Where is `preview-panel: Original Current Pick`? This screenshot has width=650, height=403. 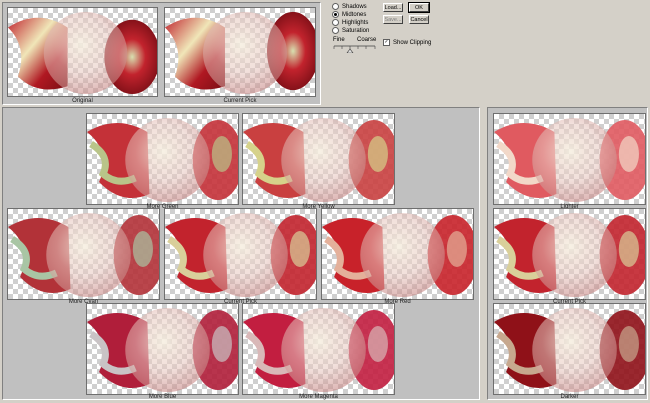
preview-panel: Original Current Pick is located at coordinates (161, 53).